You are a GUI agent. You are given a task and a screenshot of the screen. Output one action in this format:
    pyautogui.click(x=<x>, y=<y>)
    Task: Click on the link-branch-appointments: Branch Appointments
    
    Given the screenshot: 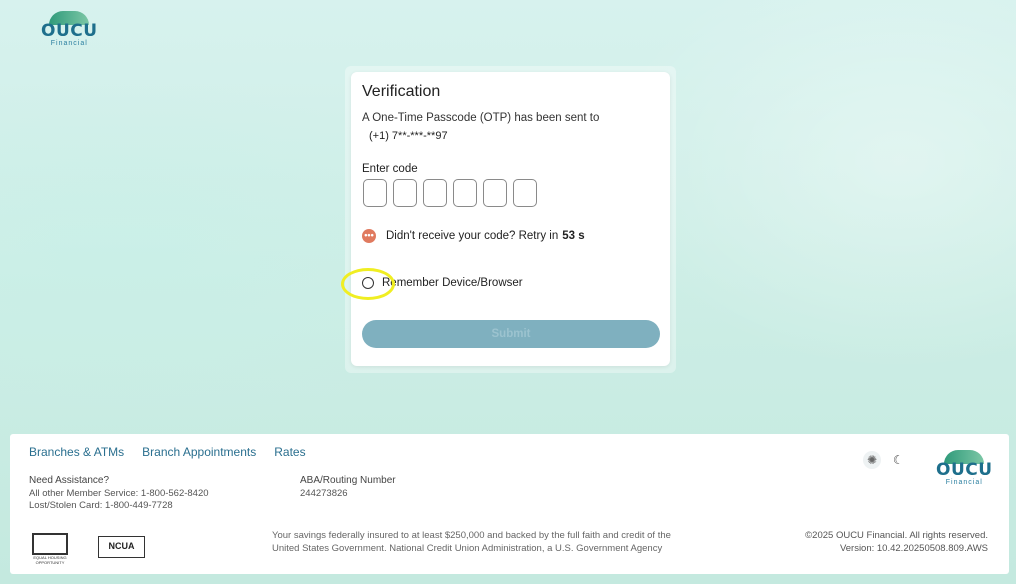 What is the action you would take?
    pyautogui.click(x=199, y=452)
    